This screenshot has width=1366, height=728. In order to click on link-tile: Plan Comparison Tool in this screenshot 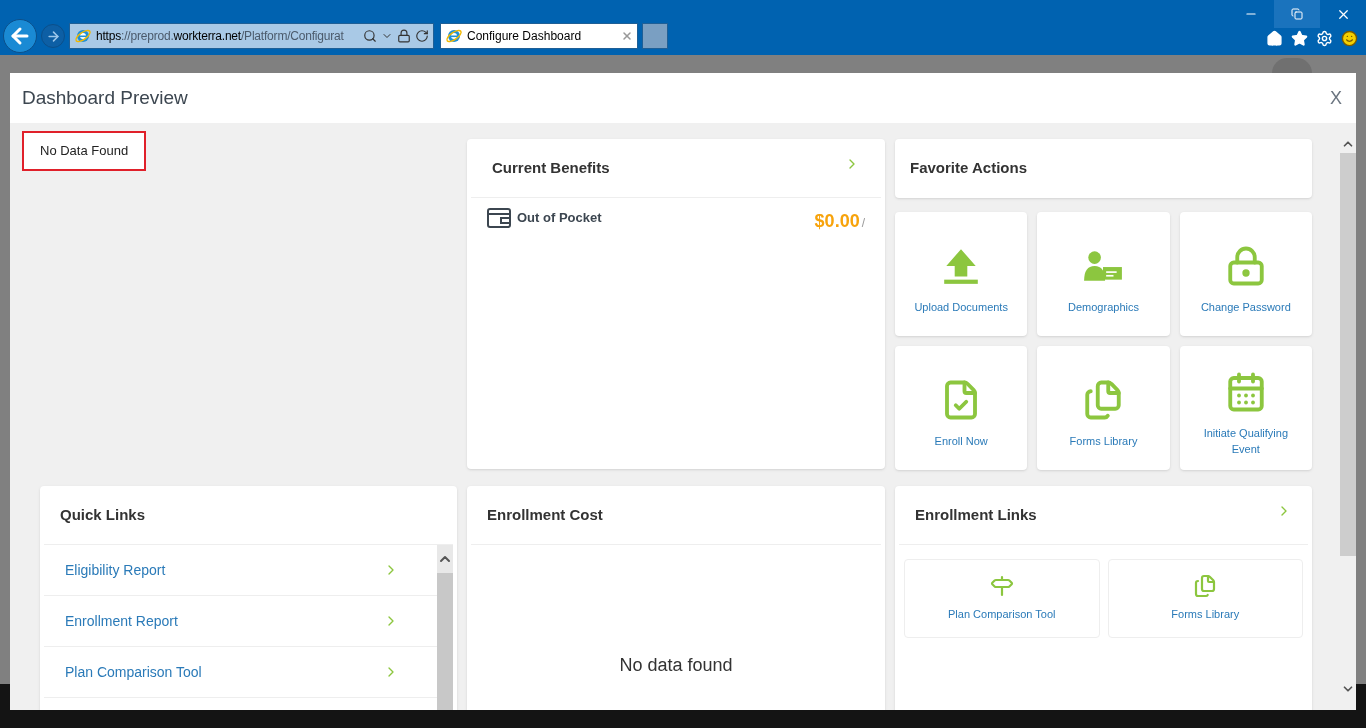, I will do `click(1002, 598)`.